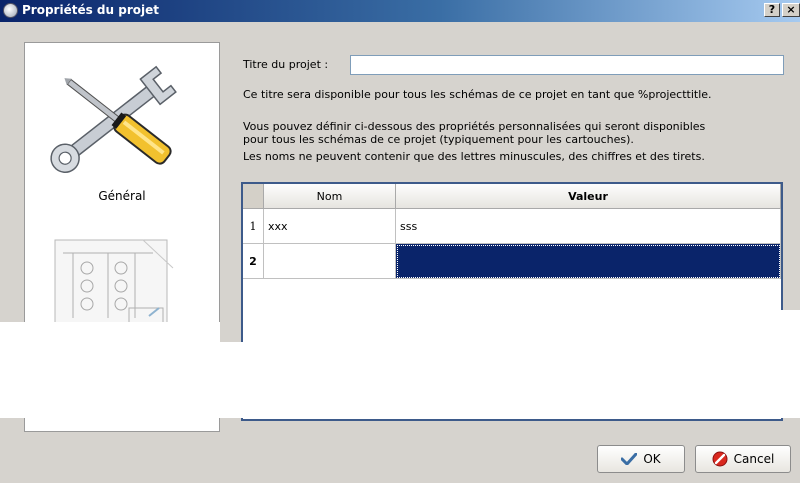 The width and height of the screenshot is (800, 483). I want to click on tools-icon, so click(116, 121).